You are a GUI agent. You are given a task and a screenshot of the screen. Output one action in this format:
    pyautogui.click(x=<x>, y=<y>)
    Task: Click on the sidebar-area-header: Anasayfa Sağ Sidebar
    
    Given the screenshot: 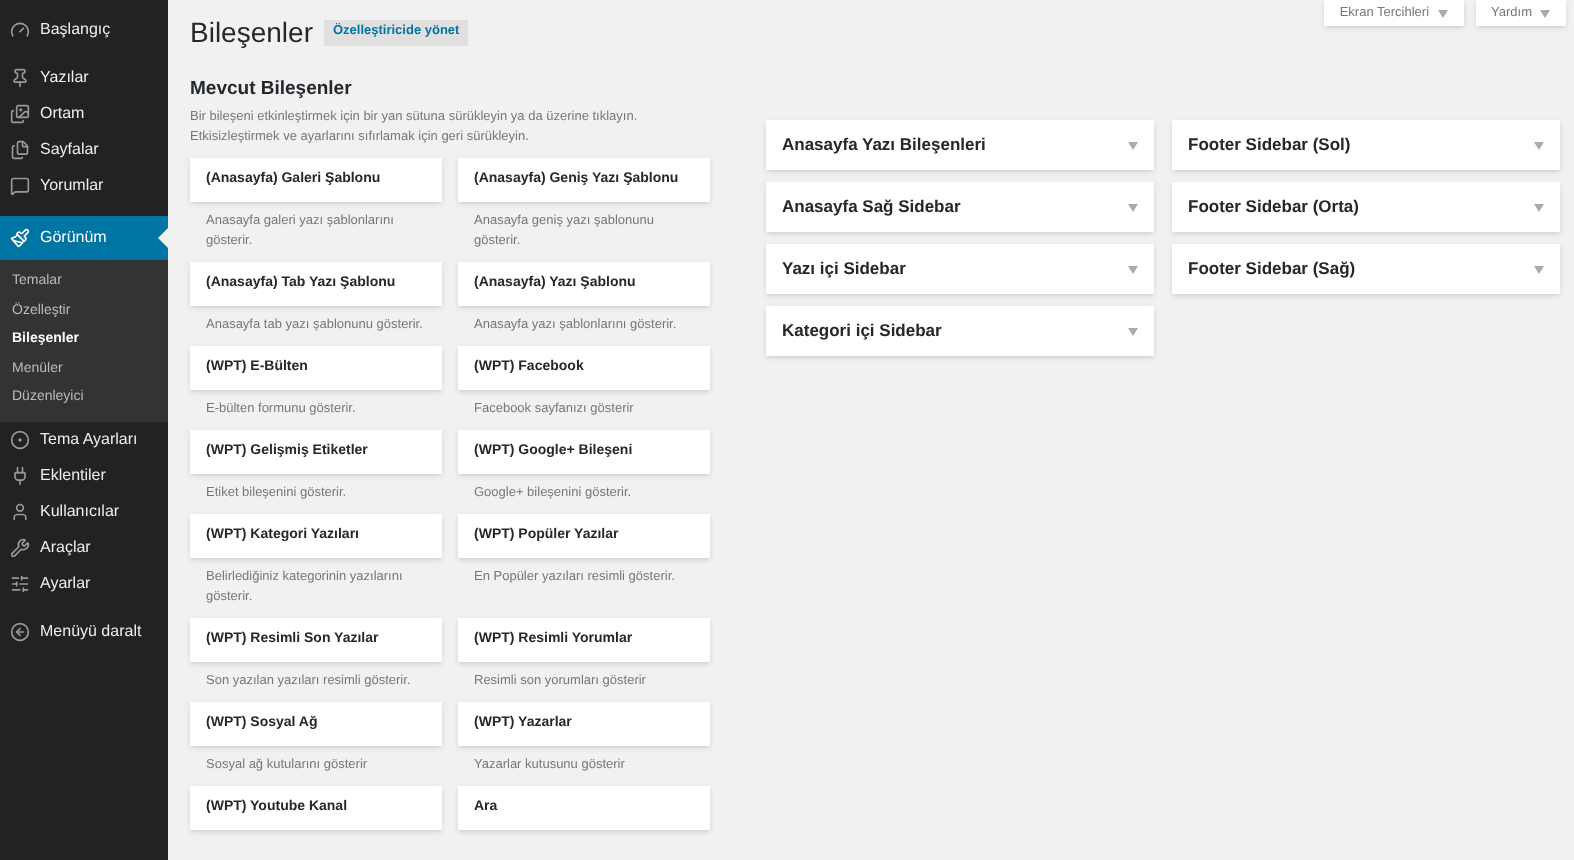 What is the action you would take?
    pyautogui.click(x=960, y=207)
    